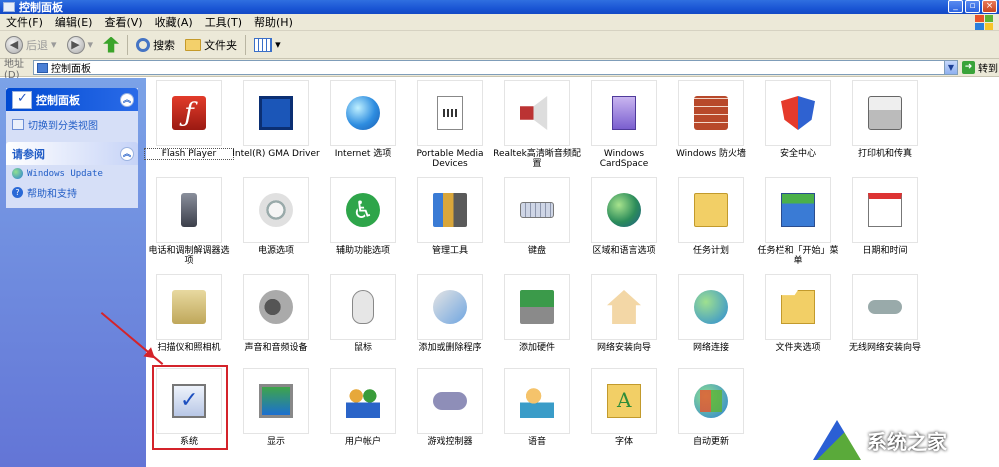 The width and height of the screenshot is (999, 467). Describe the element at coordinates (711, 401) in the screenshot. I see `automatic-updates-icon` at that location.